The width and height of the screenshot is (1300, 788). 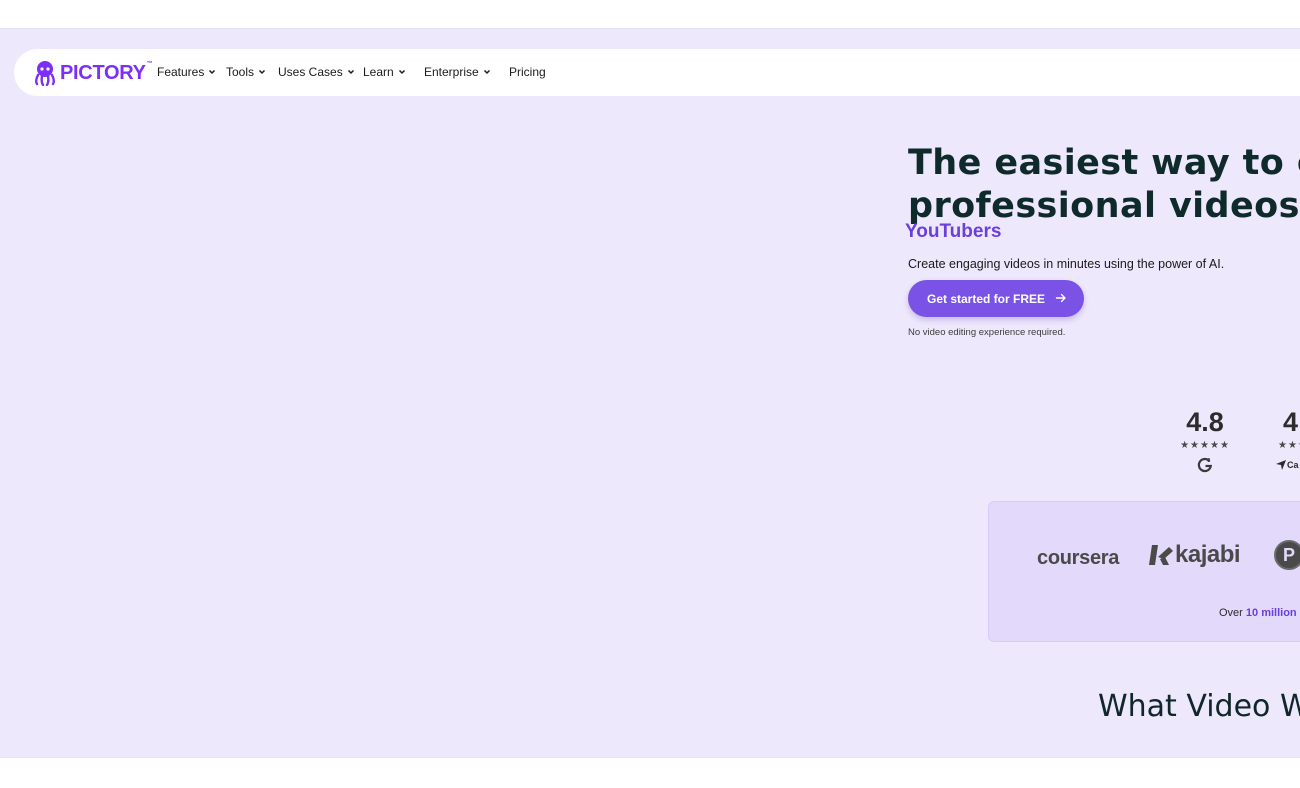 I want to click on nav-item-features: Features, so click(x=186, y=72).